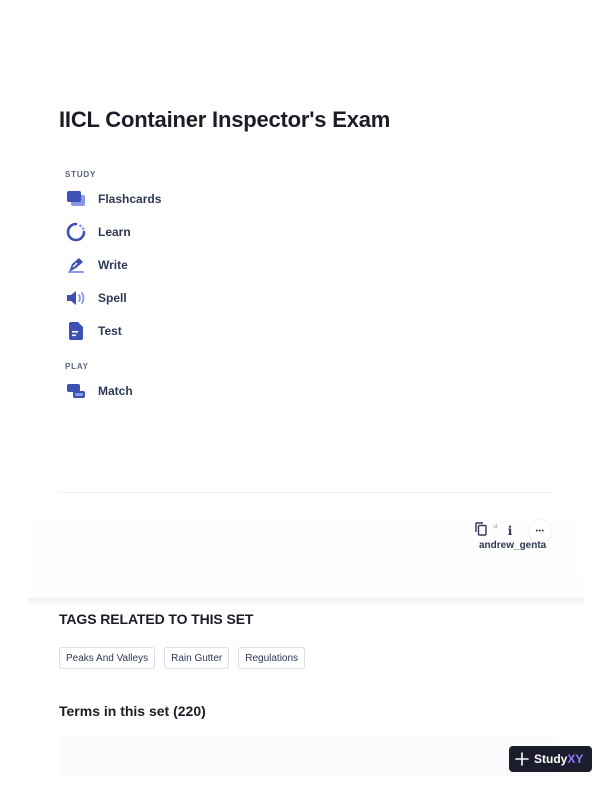 Image resolution: width=612 pixels, height=792 pixels. What do you see at coordinates (306, 602) in the screenshot?
I see `shadow-band` at bounding box center [306, 602].